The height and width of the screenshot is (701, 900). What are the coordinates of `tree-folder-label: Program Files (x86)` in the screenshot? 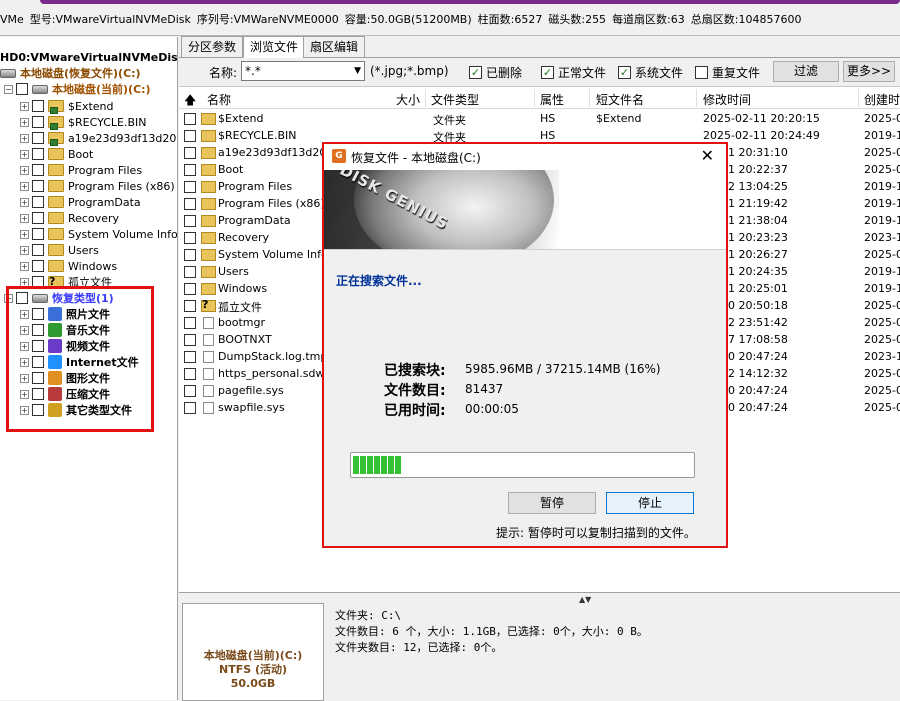 It's located at (121, 186).